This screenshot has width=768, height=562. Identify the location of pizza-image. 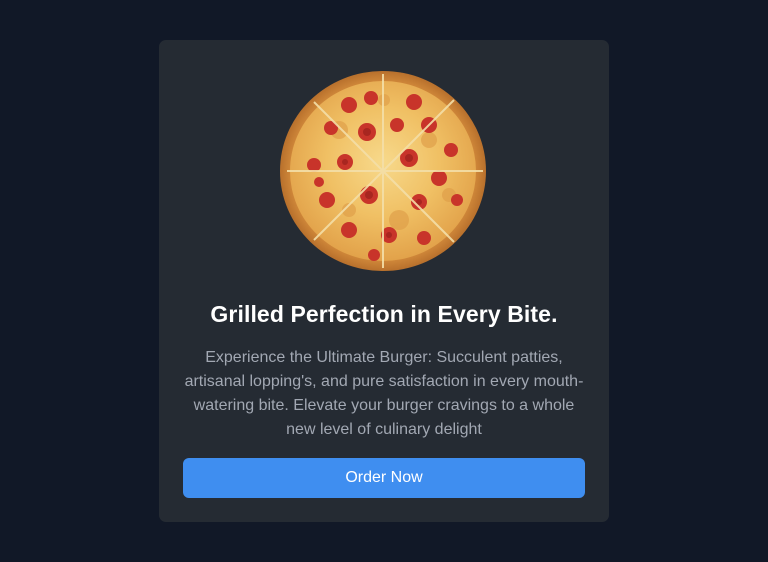
(384, 172).